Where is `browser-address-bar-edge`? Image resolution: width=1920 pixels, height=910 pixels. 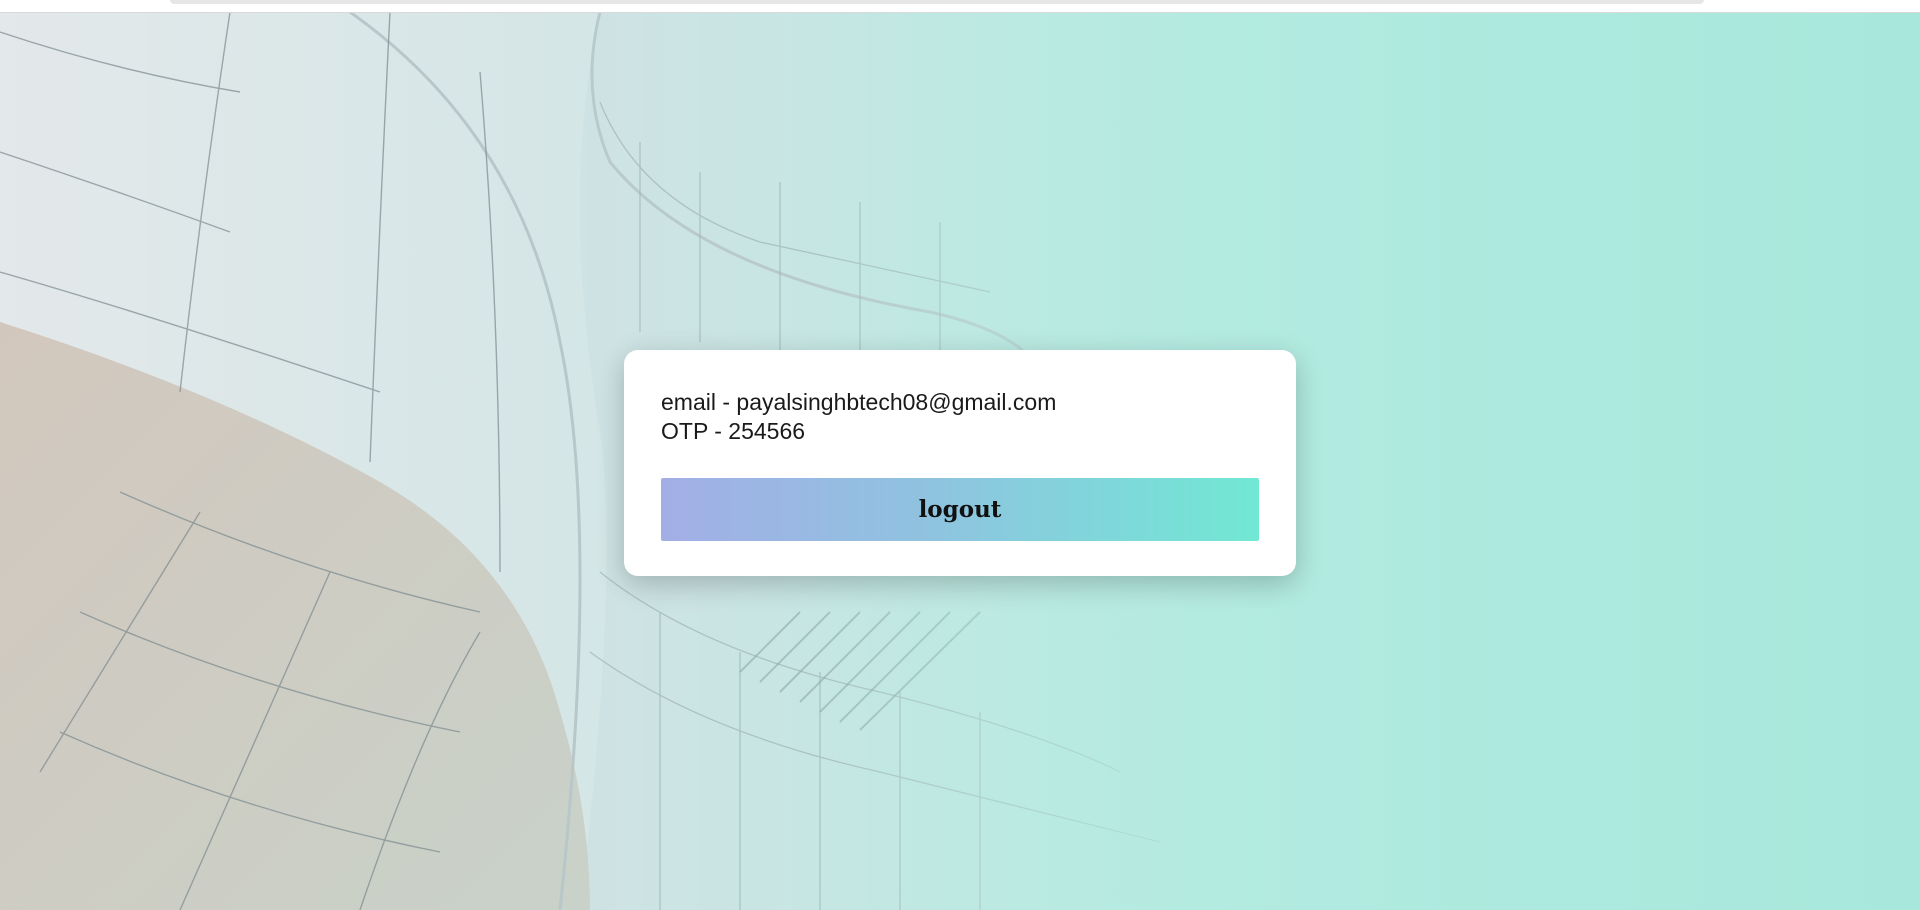 browser-address-bar-edge is located at coordinates (937, 2).